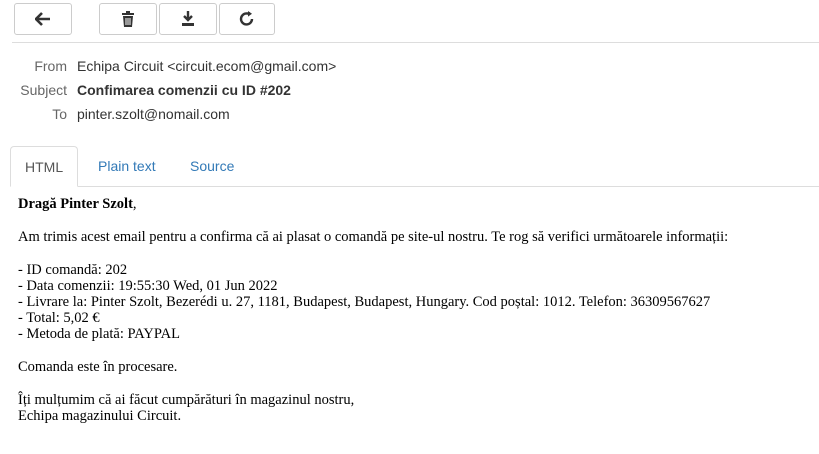 The image size is (819, 454). I want to click on forward-button, so click(247, 19).